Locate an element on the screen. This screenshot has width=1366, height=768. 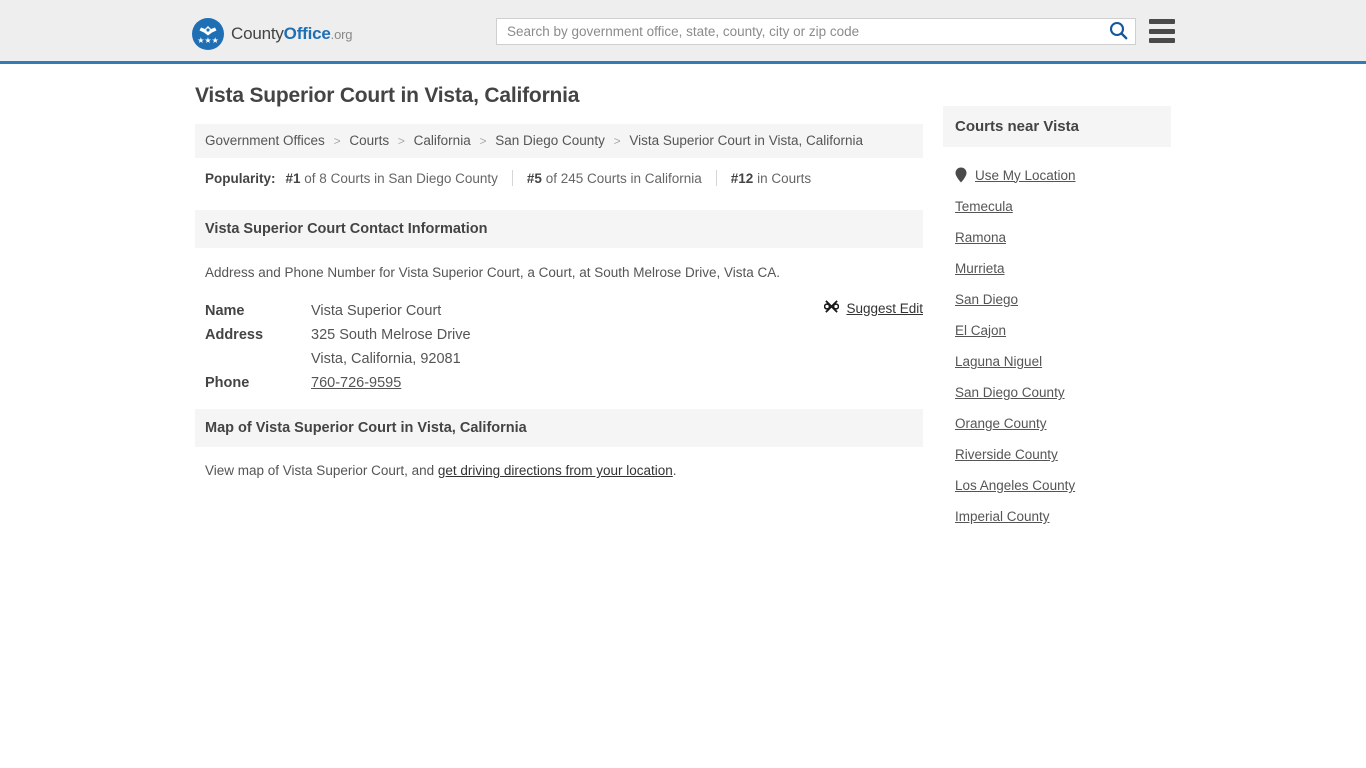
breadcrumb-item-california: California is located at coordinates (442, 140).